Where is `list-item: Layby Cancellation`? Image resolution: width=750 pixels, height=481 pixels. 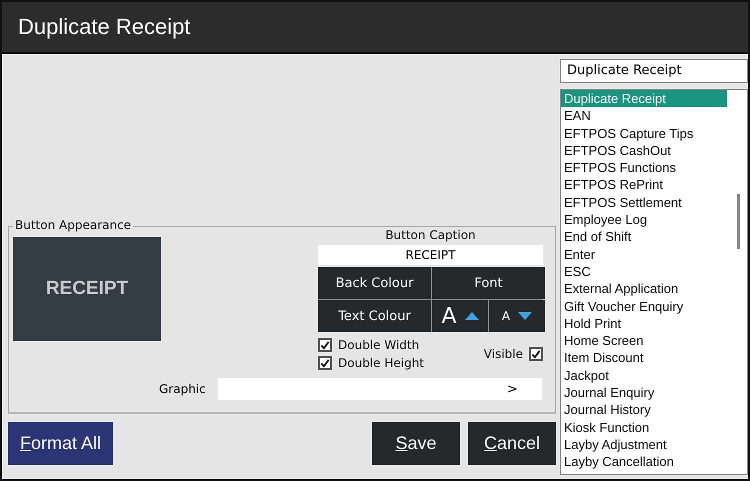 list-item: Layby Cancellation is located at coordinates (644, 462).